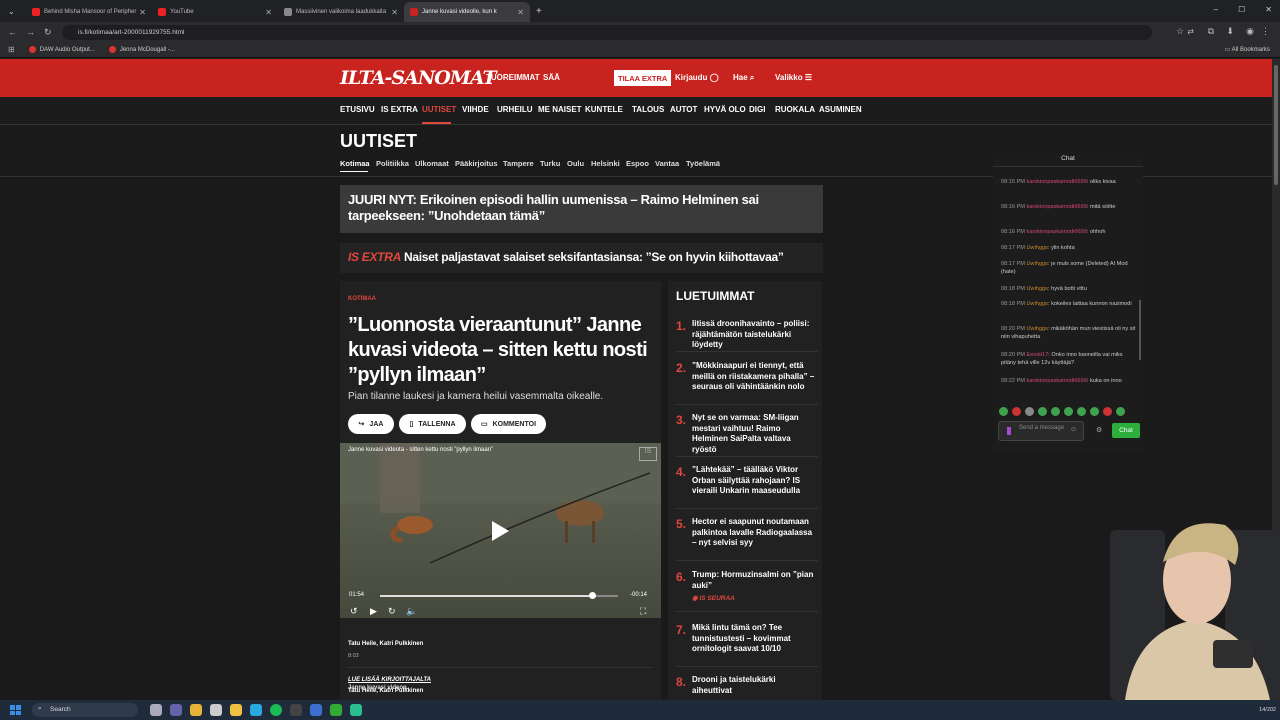 Image resolution: width=1280 pixels, height=720 pixels. I want to click on subnav-tyoelama: Työelämä, so click(703, 163).